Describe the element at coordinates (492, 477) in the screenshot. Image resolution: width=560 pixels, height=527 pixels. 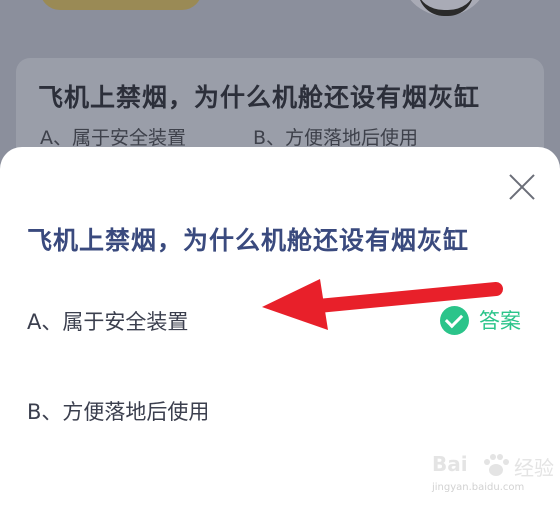
I see `baidu-watermark: Bai 经验 jingyan.baidu.com` at that location.